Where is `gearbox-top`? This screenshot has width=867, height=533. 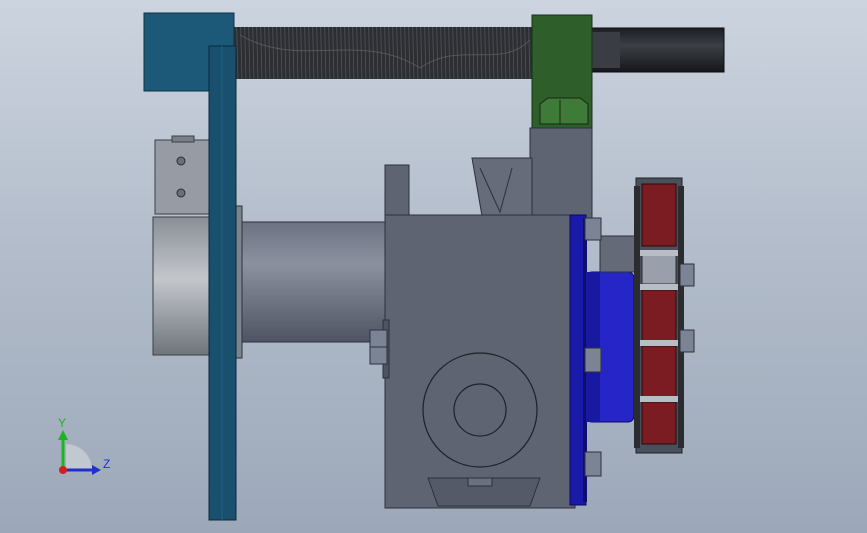
gearbox-top is located at coordinates (397, 191).